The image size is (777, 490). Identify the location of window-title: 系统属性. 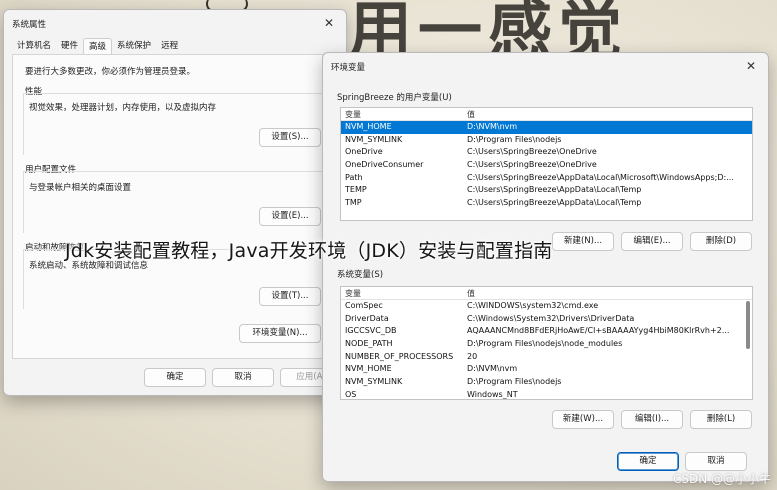
(29, 25).